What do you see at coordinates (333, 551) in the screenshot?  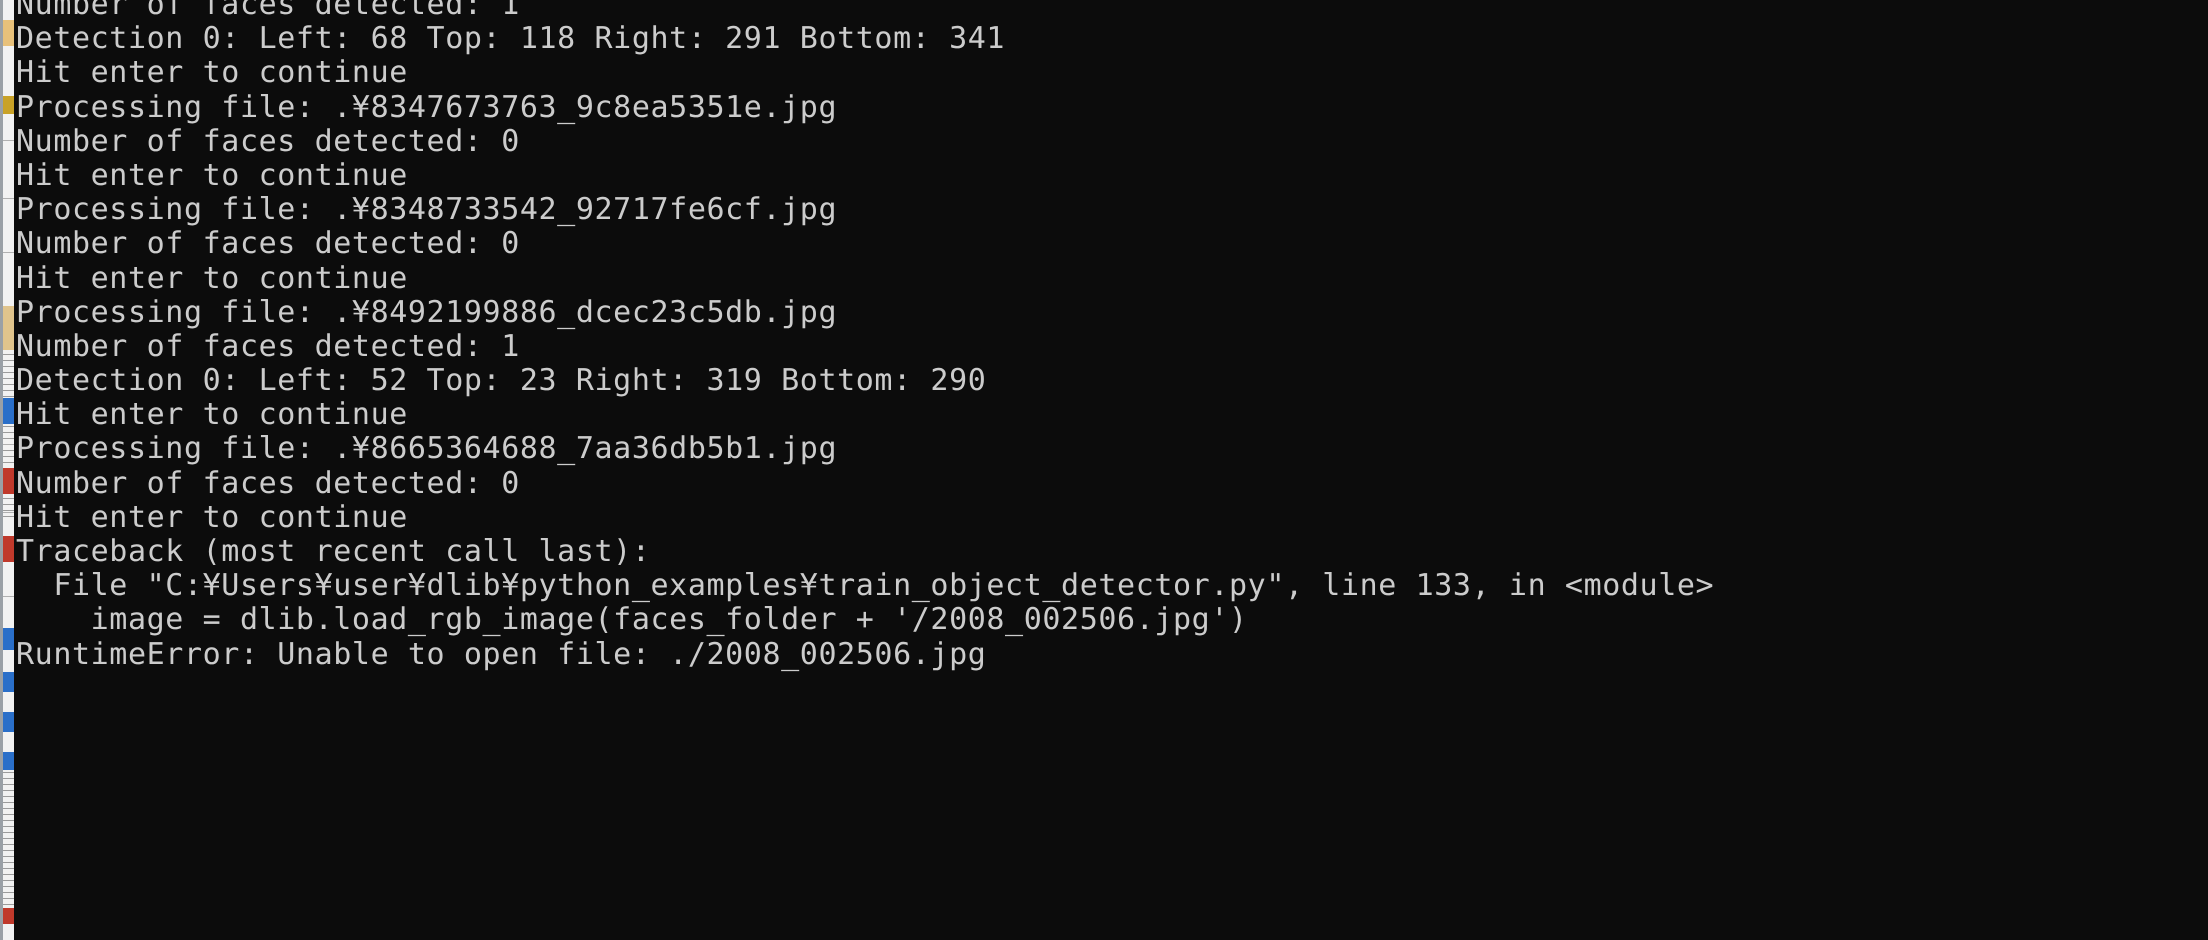 I see `console-line: Traceback (most recent call last):` at bounding box center [333, 551].